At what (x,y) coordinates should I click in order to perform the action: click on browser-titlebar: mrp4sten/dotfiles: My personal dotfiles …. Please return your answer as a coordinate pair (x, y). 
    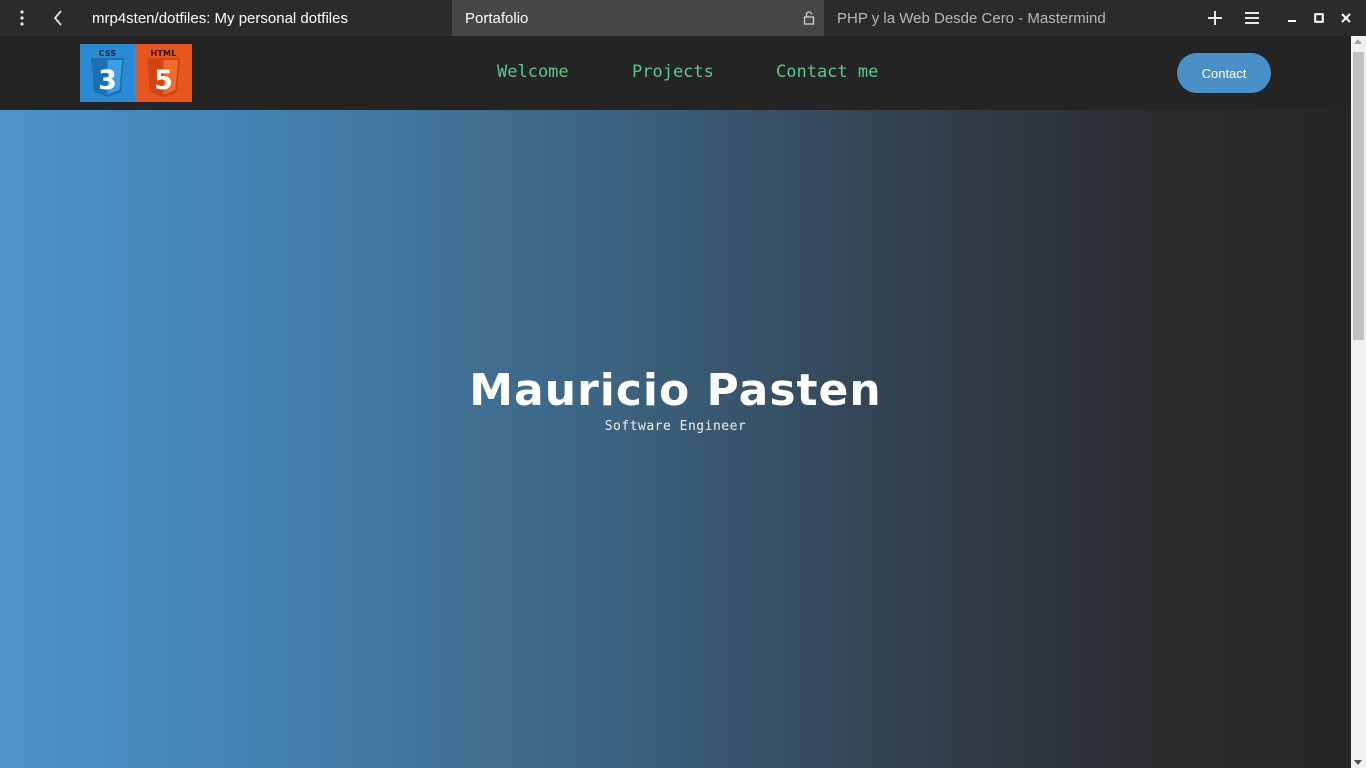
    Looking at the image, I should click on (683, 18).